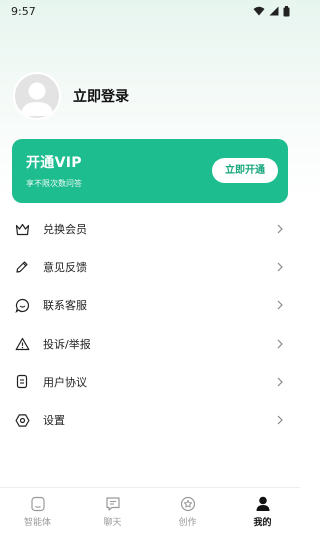 This screenshot has height=533, width=320. Describe the element at coordinates (150, 229) in the screenshot. I see `menu-item-redeem: 兑换会员` at that location.